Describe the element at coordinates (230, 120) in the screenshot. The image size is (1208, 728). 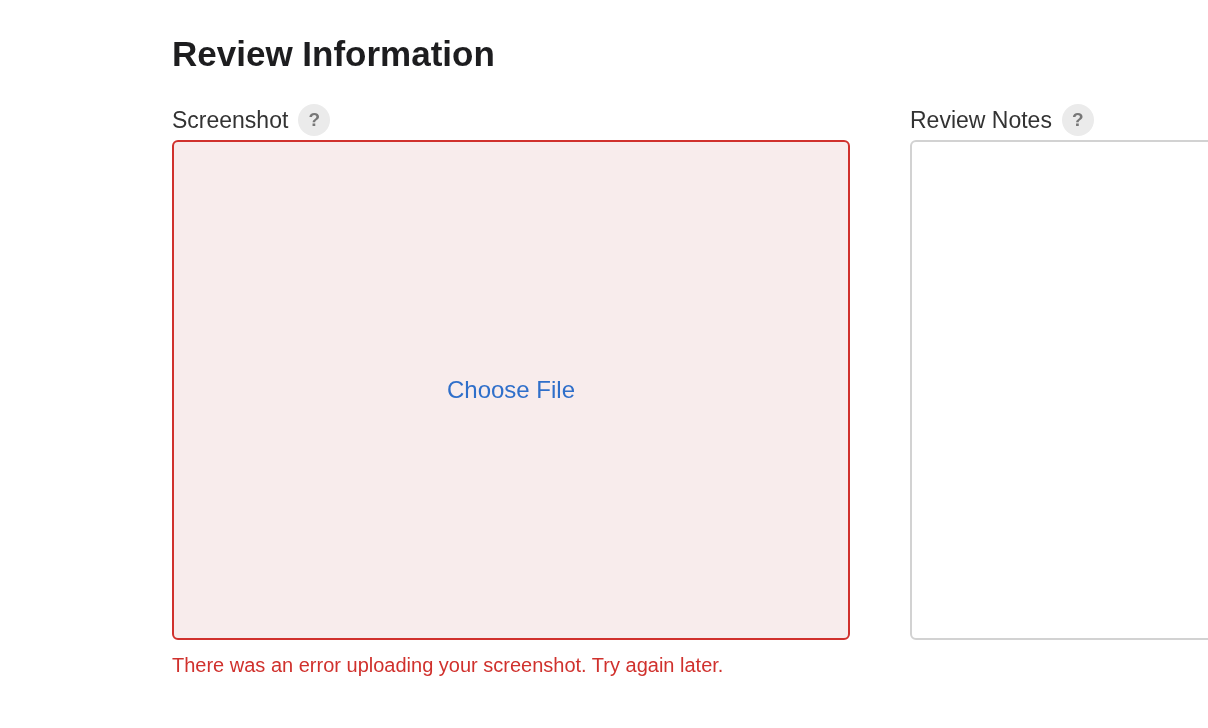
I see `field-label: Screenshot` at that location.